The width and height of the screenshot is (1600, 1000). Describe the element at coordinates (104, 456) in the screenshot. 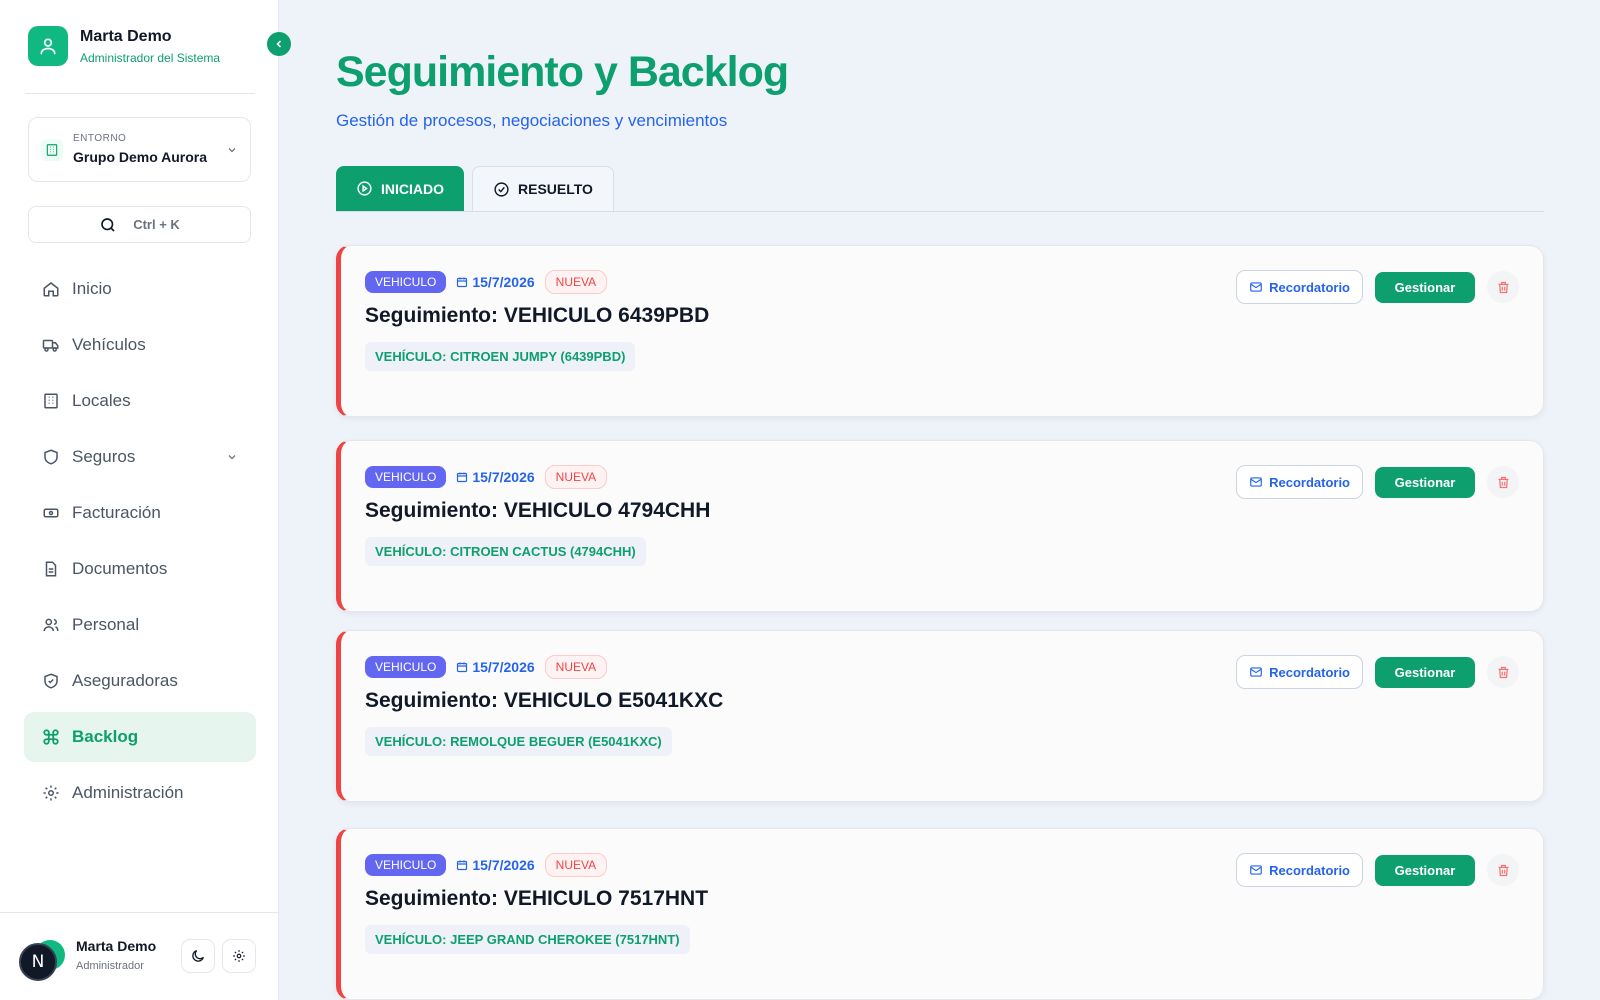

I see `sidebar-item-label: Seguros` at that location.